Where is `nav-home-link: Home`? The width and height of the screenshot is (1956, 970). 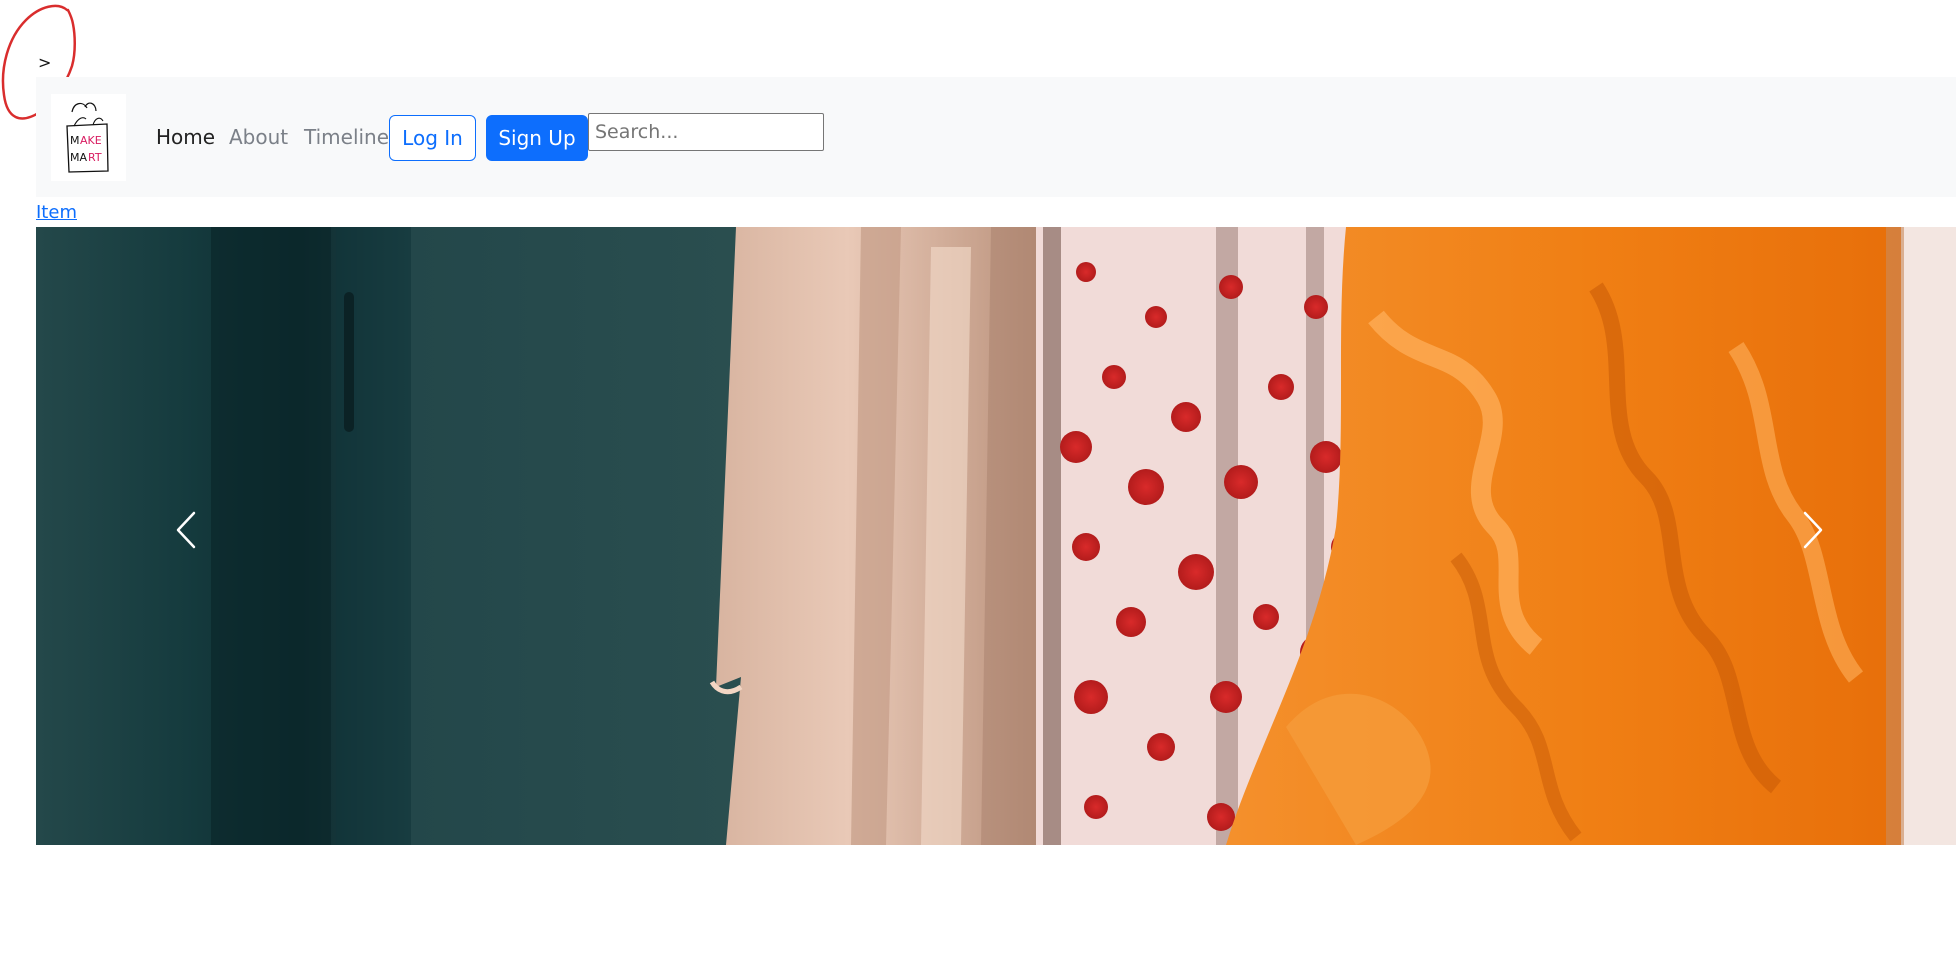
nav-home-link: Home is located at coordinates (185, 137).